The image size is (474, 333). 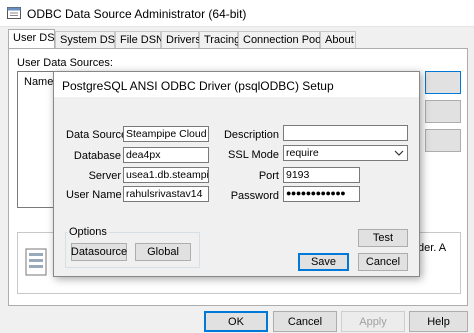 What do you see at coordinates (219, 39) in the screenshot?
I see `tab-tracing: Tracing` at bounding box center [219, 39].